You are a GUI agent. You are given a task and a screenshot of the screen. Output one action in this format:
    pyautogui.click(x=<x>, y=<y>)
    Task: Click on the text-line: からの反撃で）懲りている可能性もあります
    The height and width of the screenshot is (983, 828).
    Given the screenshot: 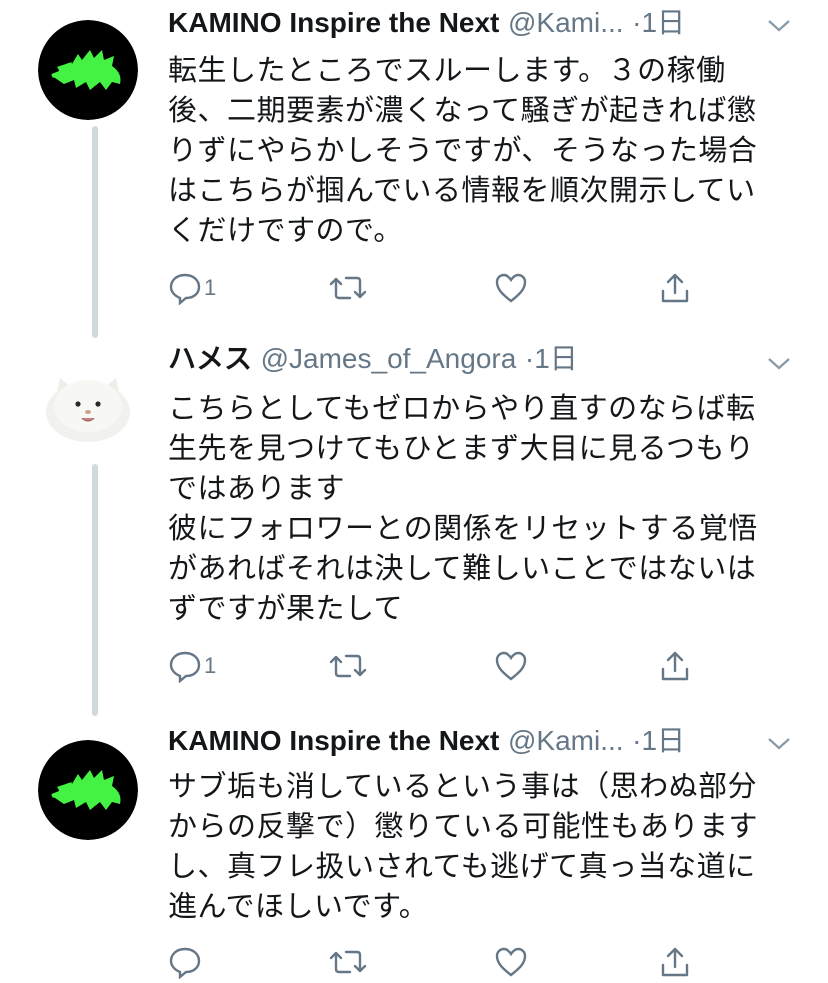 What is the action you would take?
    pyautogui.click(x=463, y=826)
    